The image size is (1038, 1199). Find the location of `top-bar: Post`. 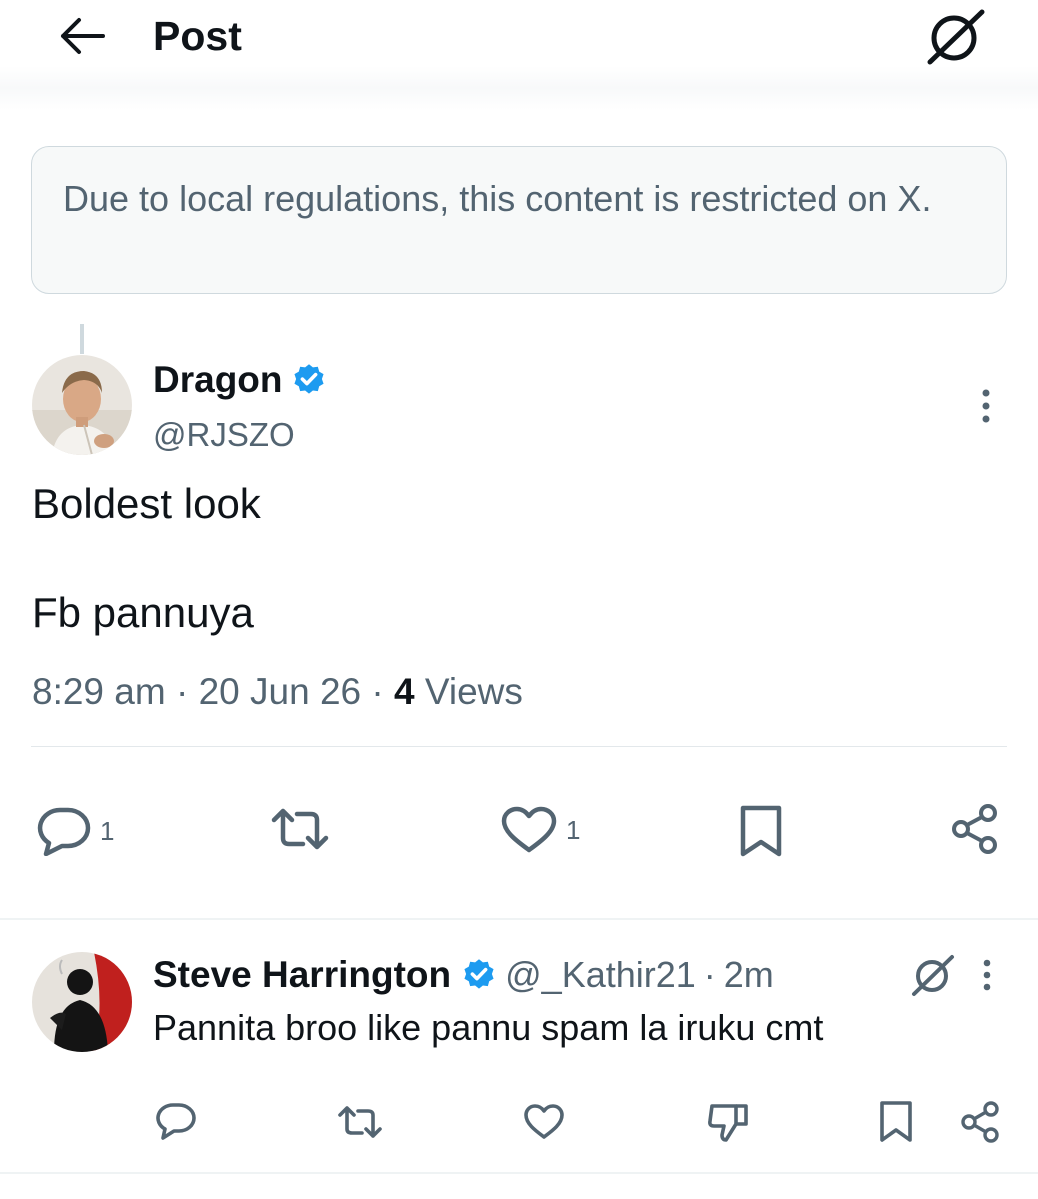

top-bar: Post is located at coordinates (519, 55).